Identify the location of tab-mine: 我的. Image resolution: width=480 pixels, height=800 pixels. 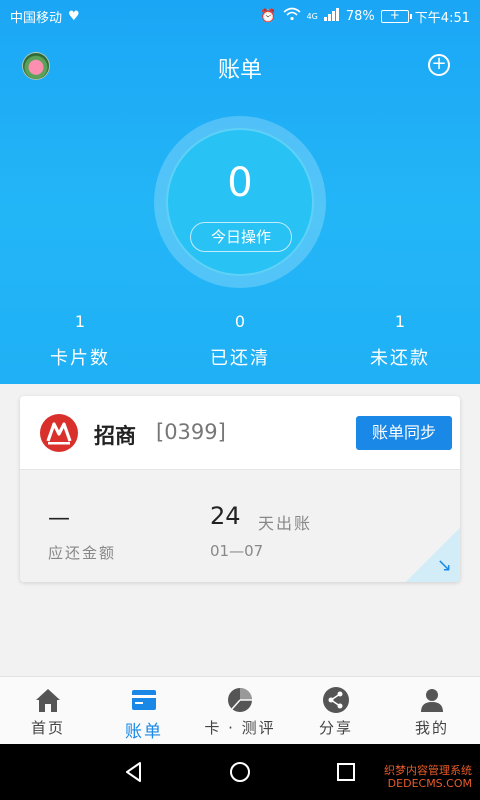
(432, 710).